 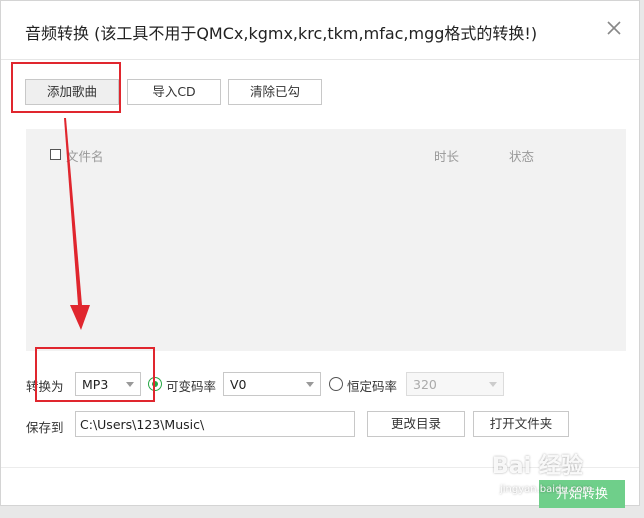 What do you see at coordinates (85, 156) in the screenshot?
I see `column-header-filename: 文件名` at bounding box center [85, 156].